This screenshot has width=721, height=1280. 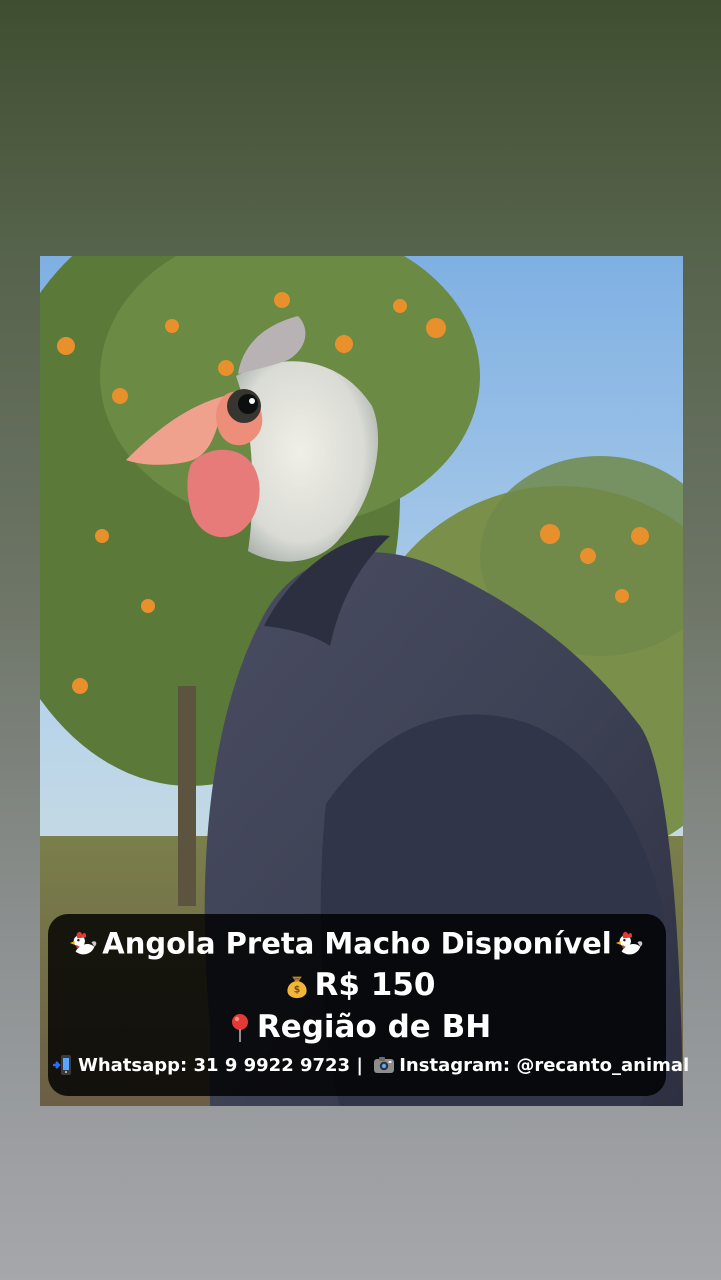 I want to click on location-pin-icon, so click(x=240, y=1027).